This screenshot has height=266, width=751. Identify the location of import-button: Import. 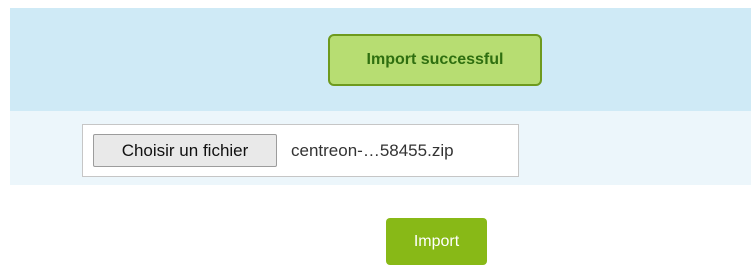
(436, 241).